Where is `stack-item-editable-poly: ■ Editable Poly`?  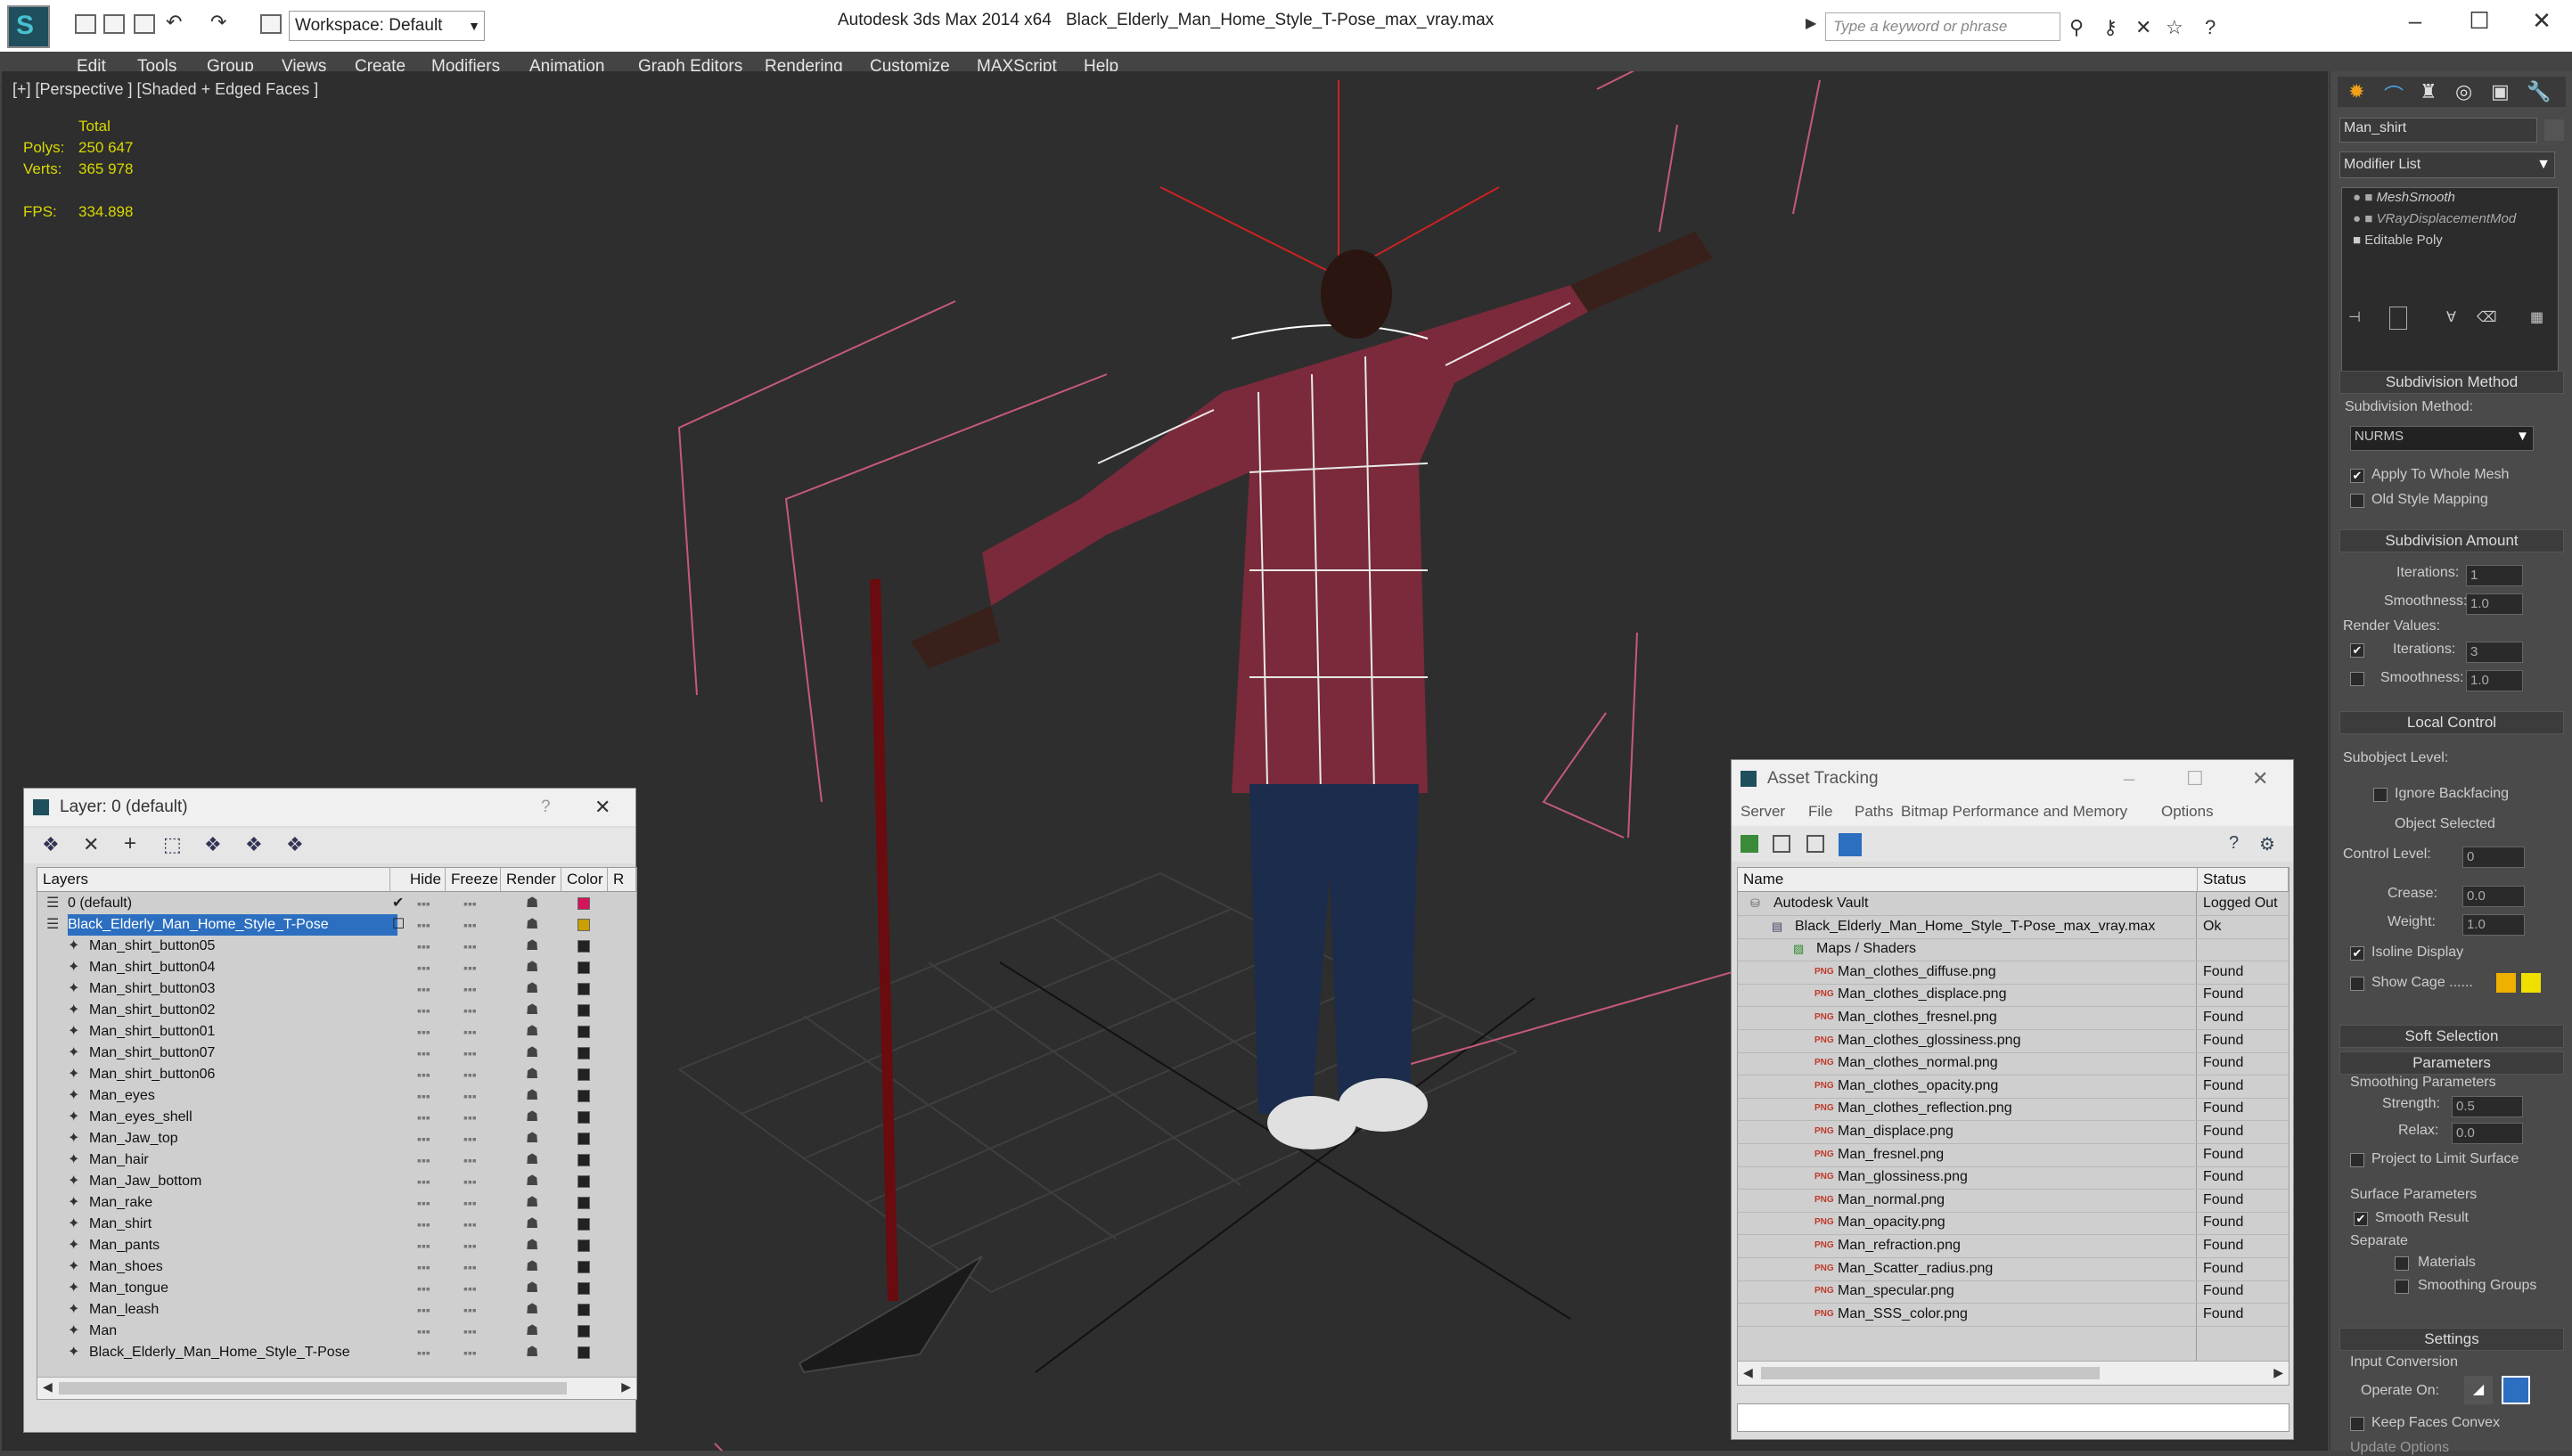 stack-item-editable-poly: ■ Editable Poly is located at coordinates (2398, 241).